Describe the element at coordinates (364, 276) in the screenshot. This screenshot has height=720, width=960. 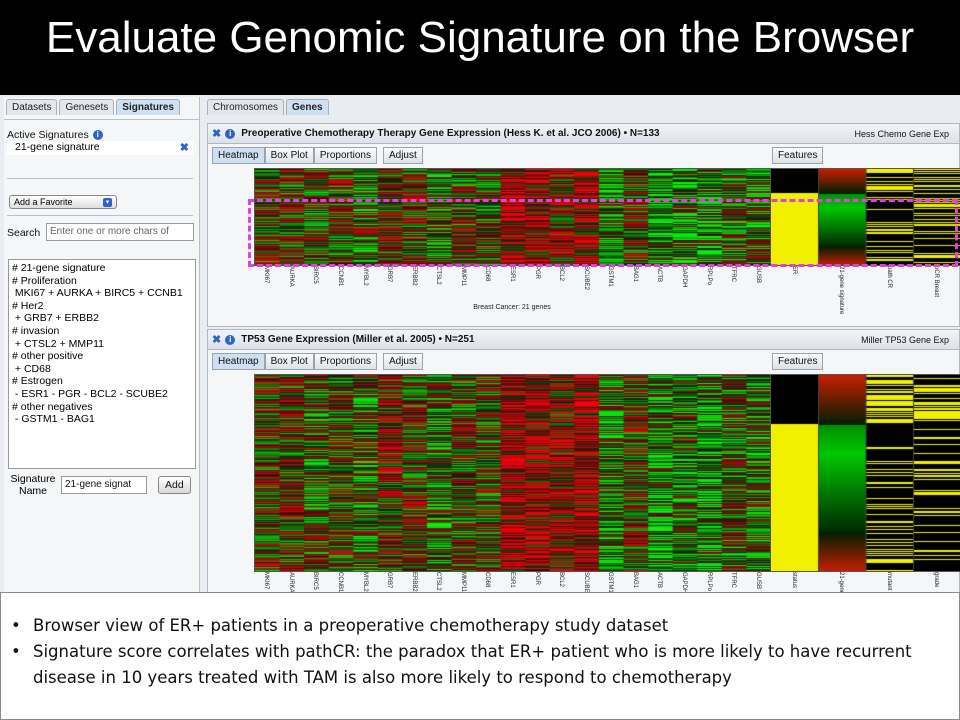
I see `axis-tick-label: MYBL2` at that location.